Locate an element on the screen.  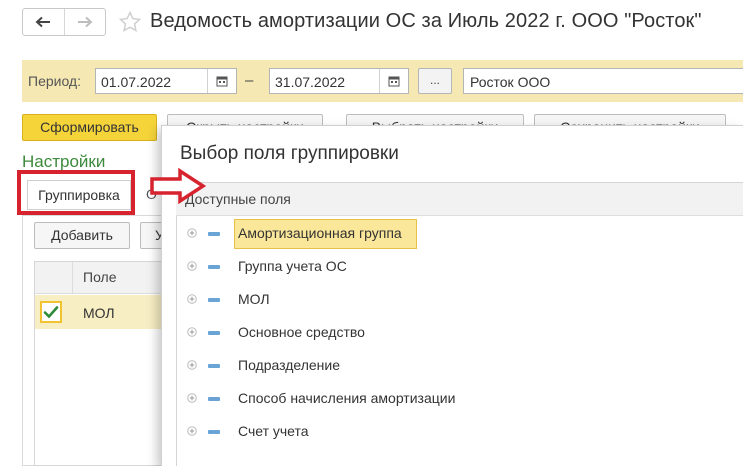
arrow-right-icon is located at coordinates (85, 22).